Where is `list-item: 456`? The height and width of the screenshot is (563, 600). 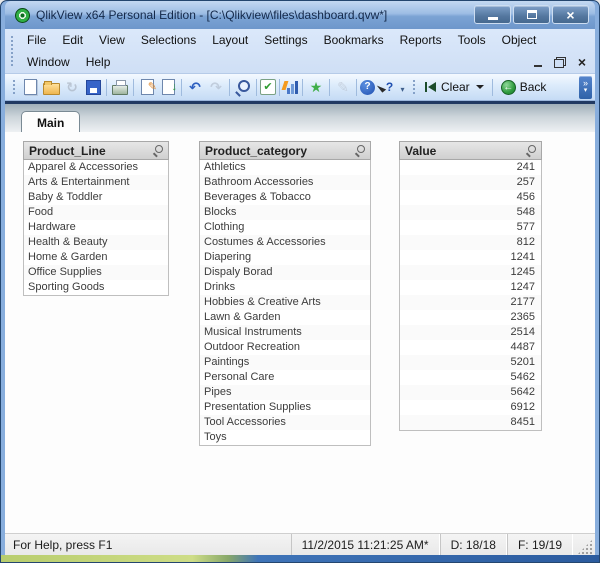 list-item: 456 is located at coordinates (470, 197).